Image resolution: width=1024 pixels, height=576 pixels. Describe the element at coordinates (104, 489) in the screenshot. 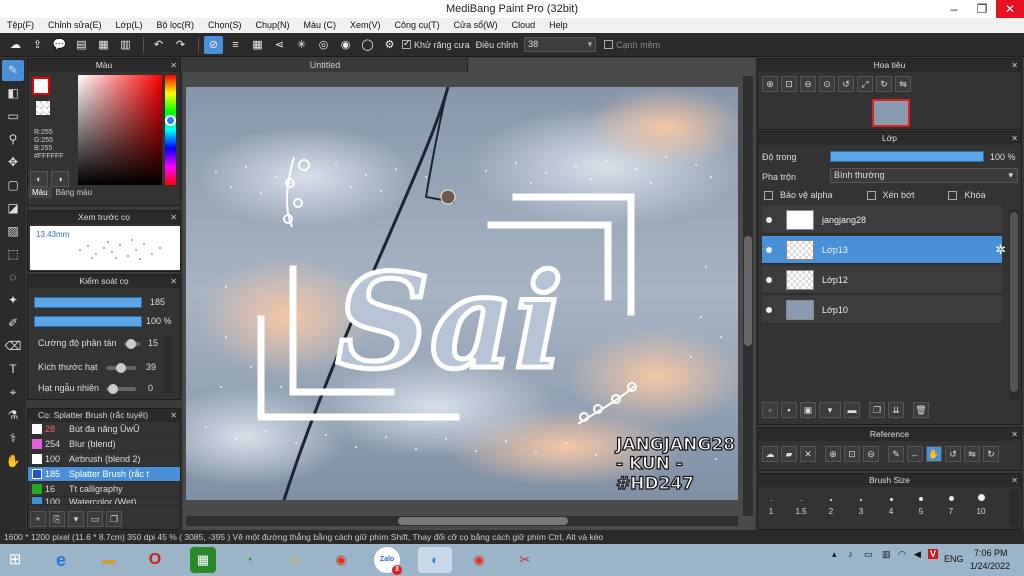

I see `brush-item: 16 Tt calligraphy` at that location.